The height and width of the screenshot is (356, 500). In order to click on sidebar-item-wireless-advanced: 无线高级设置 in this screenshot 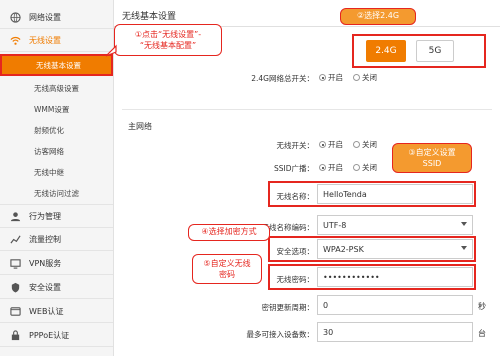, I will do `click(56, 88)`.